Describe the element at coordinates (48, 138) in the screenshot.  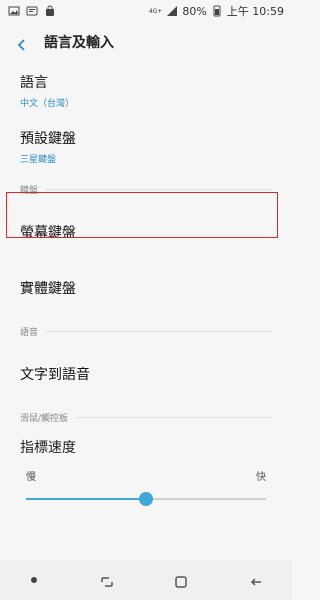
I see `default-keyboard-label: 預設鍵盤` at that location.